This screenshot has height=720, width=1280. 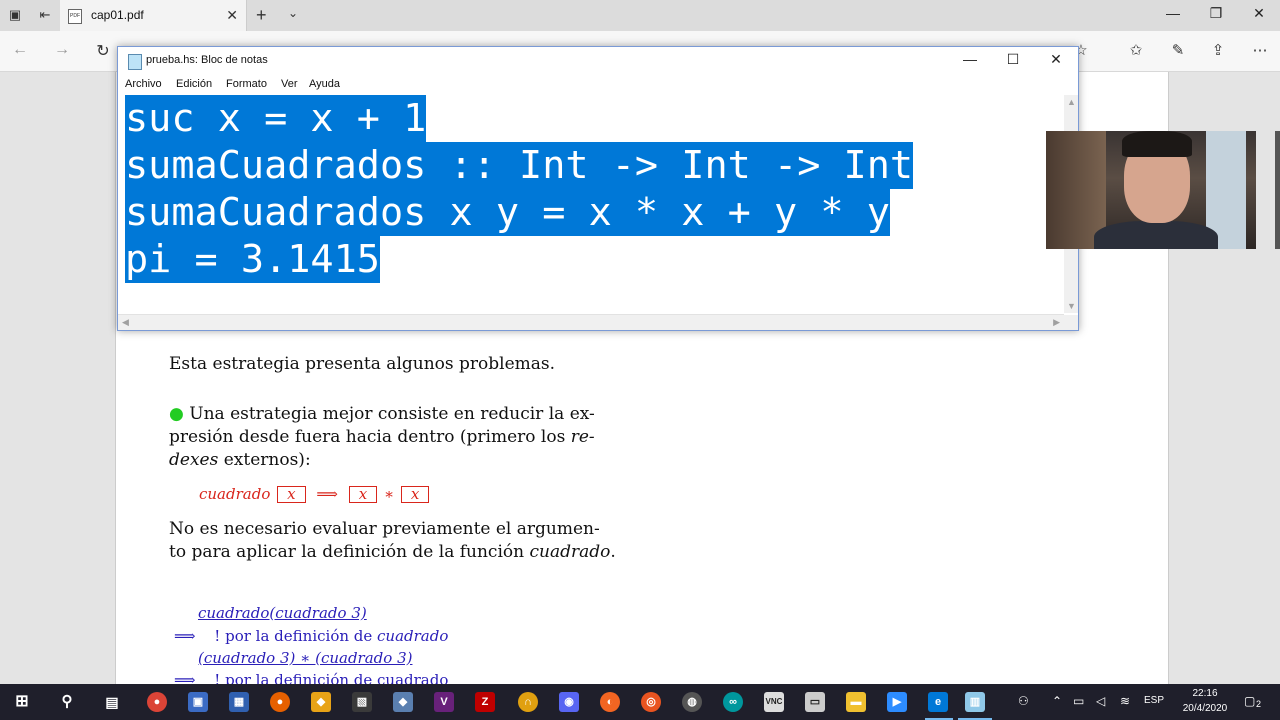 What do you see at coordinates (815, 702) in the screenshot?
I see `window-app-icon: ▭` at bounding box center [815, 702].